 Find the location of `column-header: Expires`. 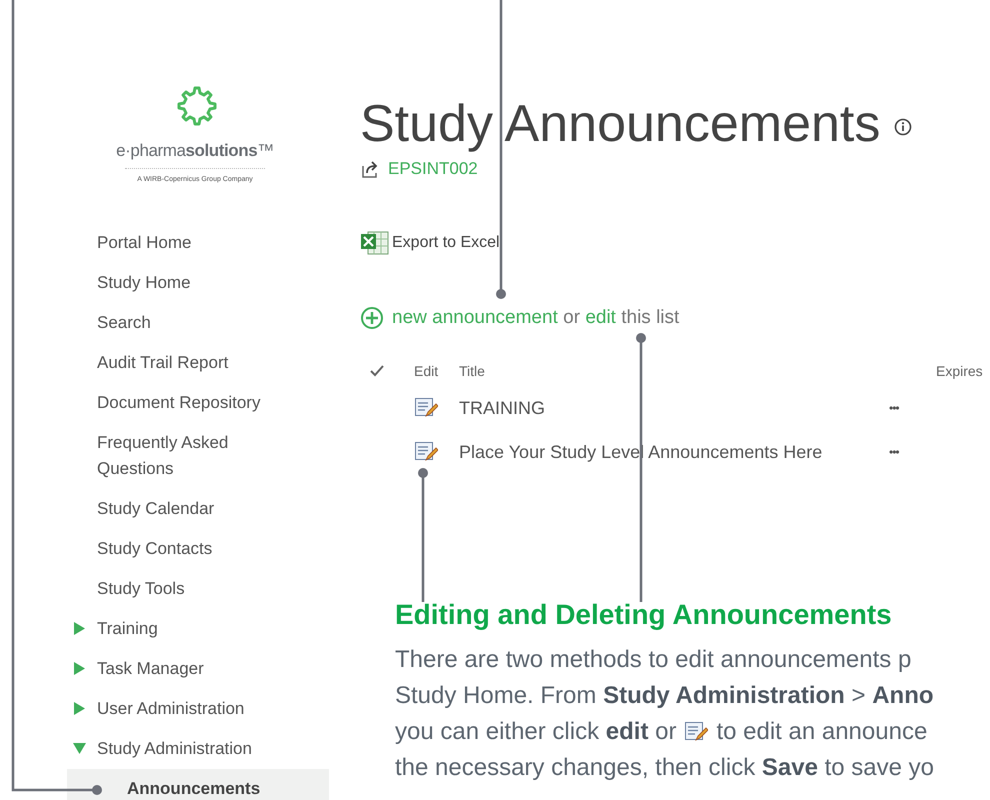

column-header: Expires is located at coordinates (959, 371).